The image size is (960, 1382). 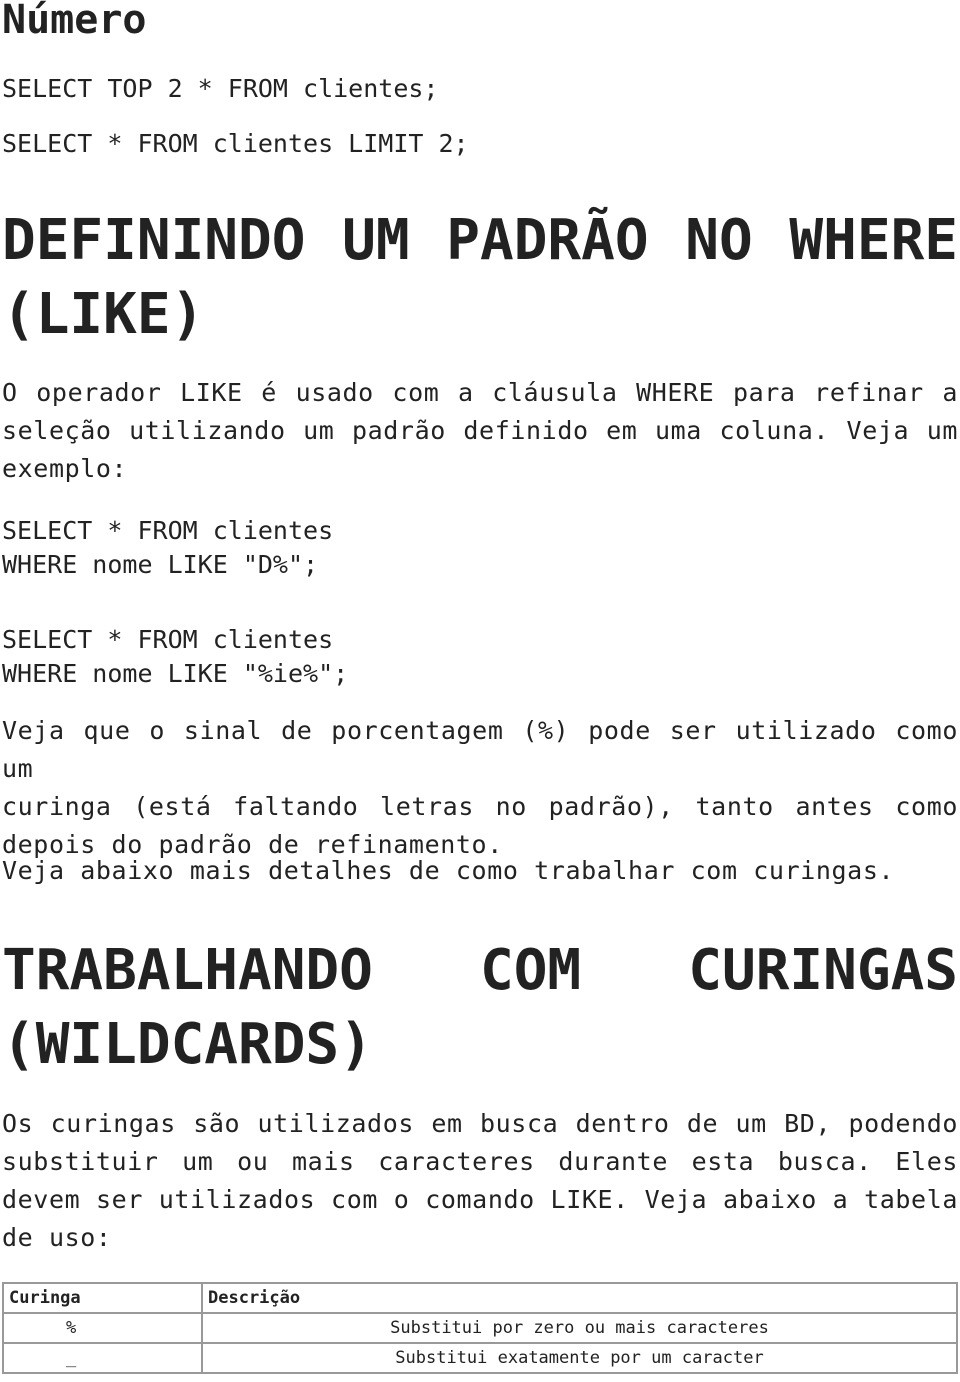 I want to click on table-header-cell: Descrição, so click(x=579, y=1298).